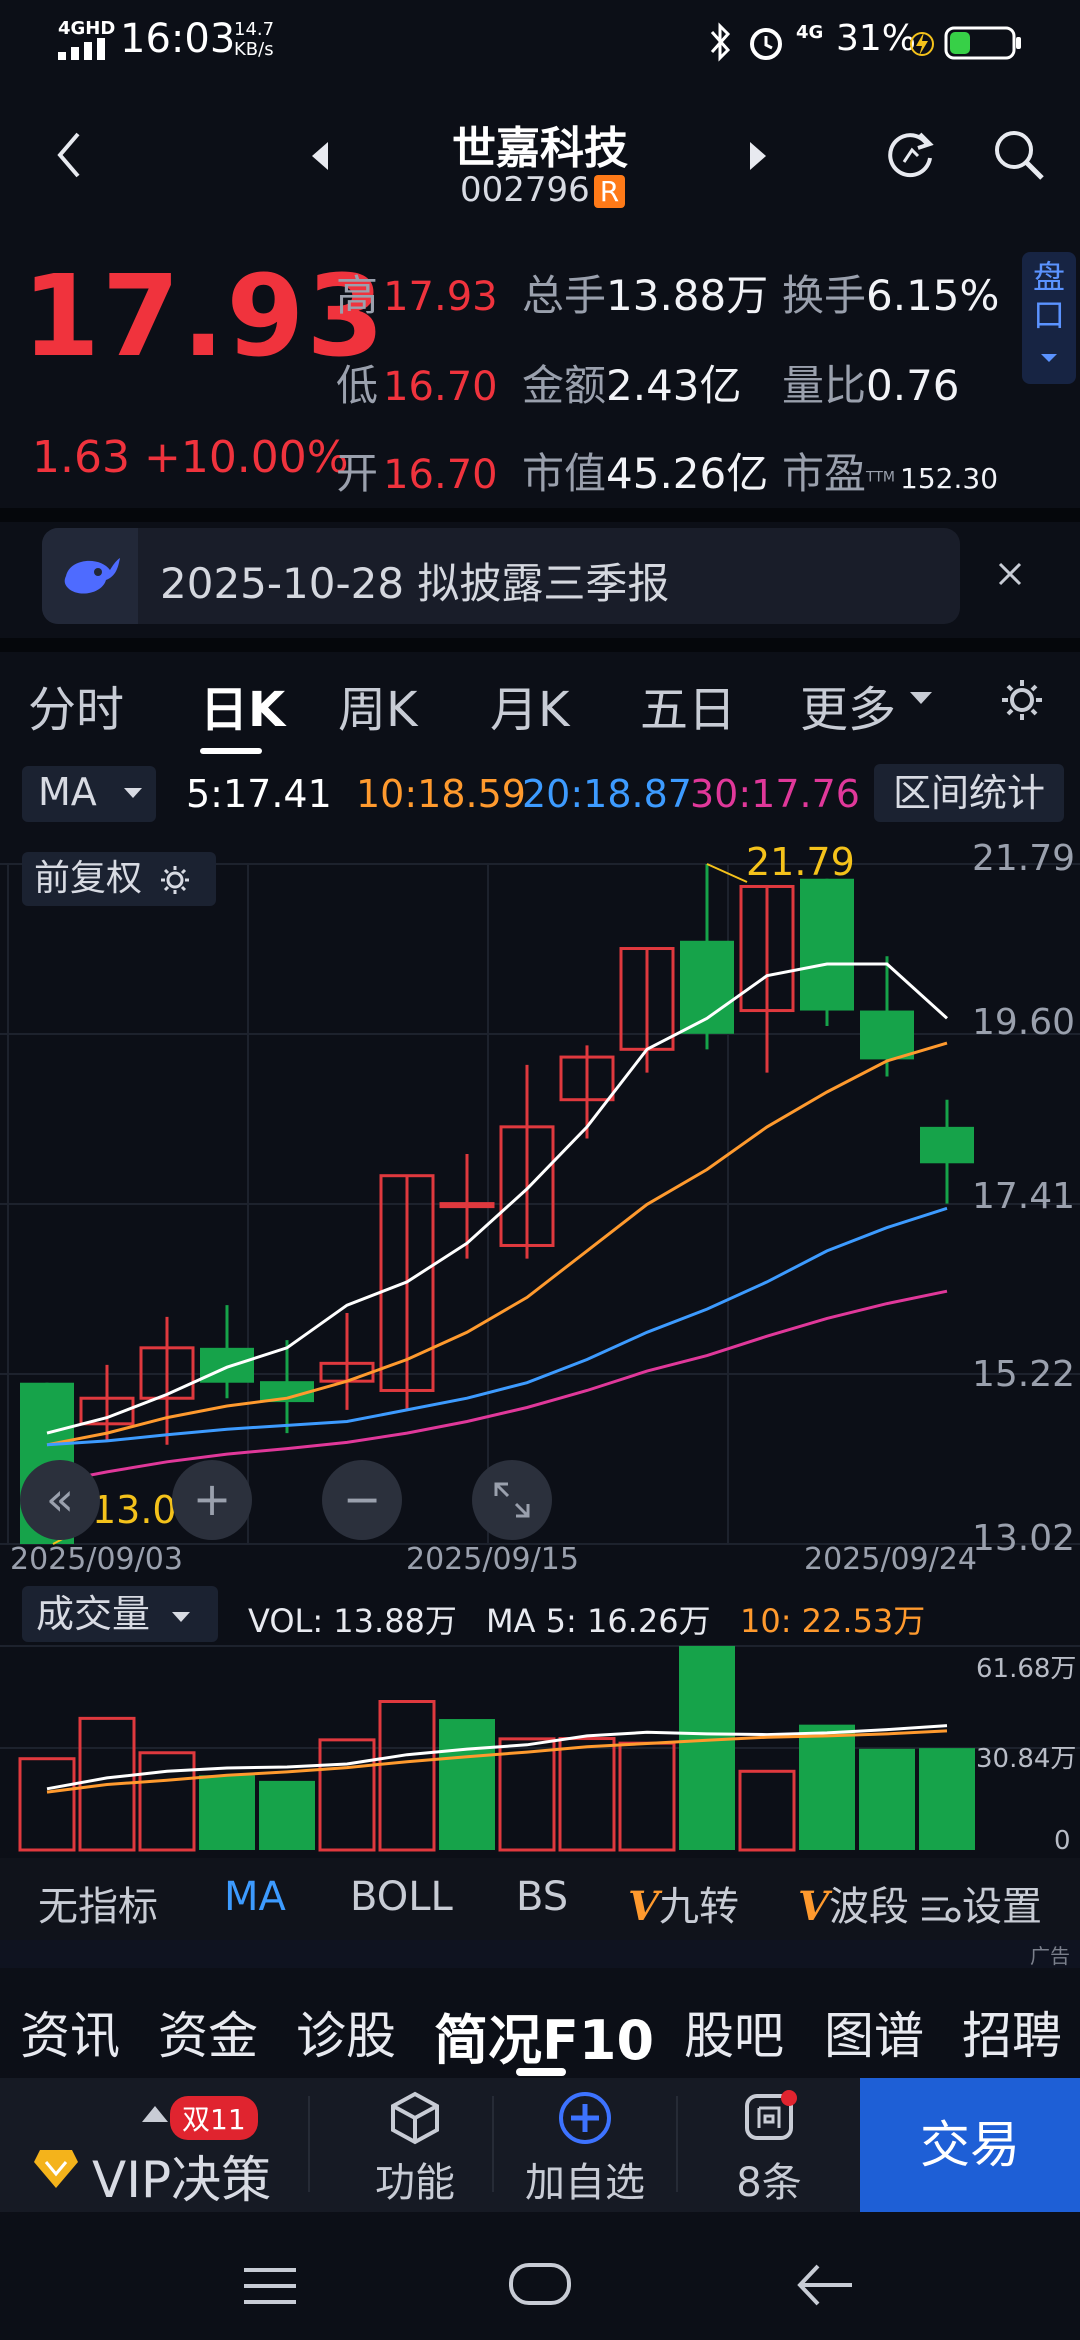 The image size is (1080, 2340). What do you see at coordinates (93, 1614) in the screenshot?
I see `volume-selector-label: 成交量` at bounding box center [93, 1614].